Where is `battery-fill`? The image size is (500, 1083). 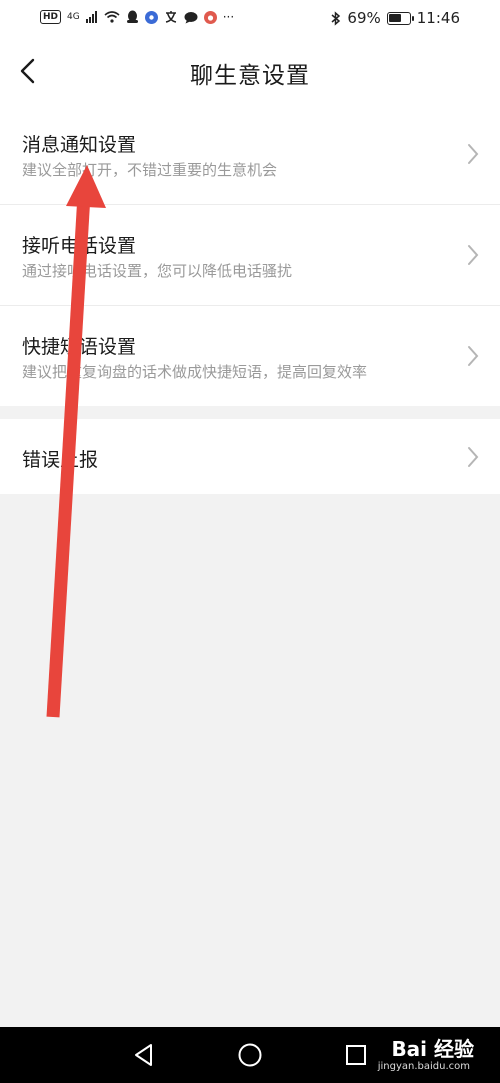
battery-fill is located at coordinates (395, 18).